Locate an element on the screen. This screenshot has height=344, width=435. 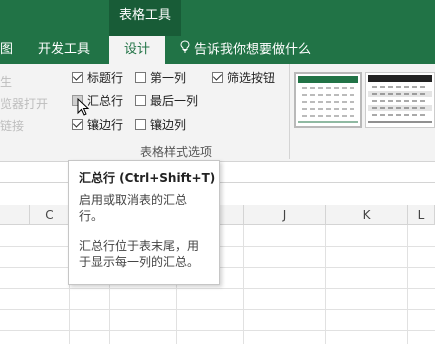
checkbox-filter-button is located at coordinates (217, 77).